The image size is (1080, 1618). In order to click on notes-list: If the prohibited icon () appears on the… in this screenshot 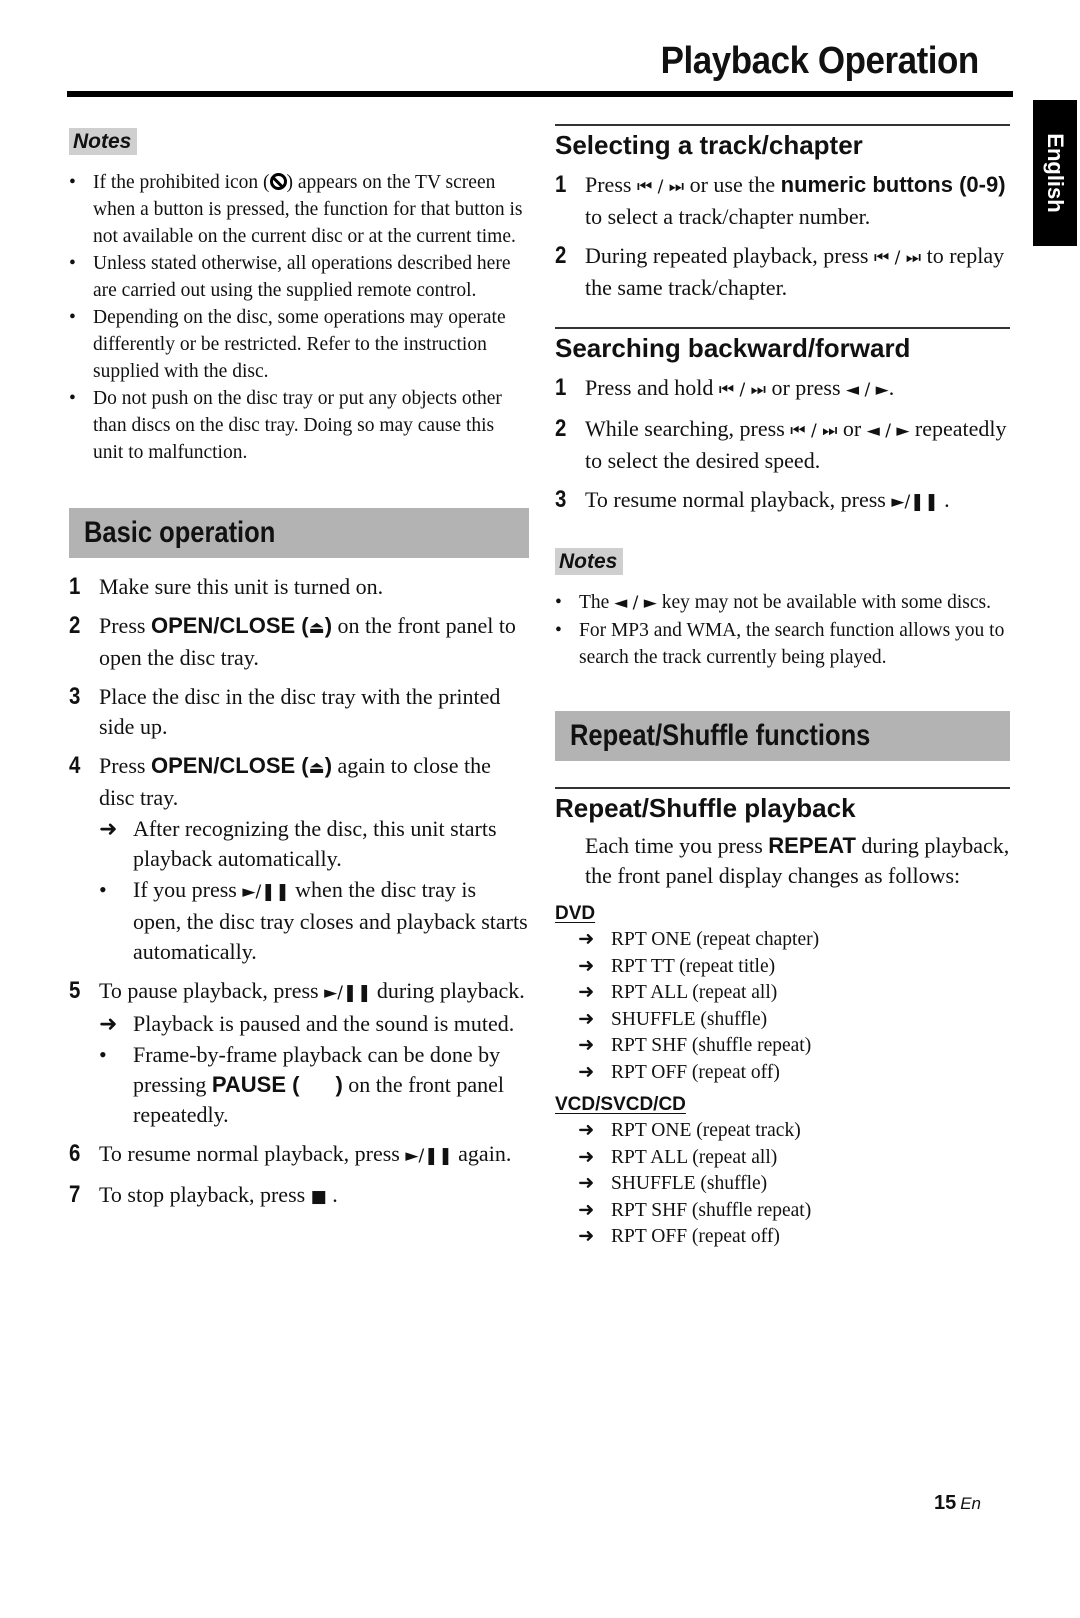, I will do `click(299, 317)`.